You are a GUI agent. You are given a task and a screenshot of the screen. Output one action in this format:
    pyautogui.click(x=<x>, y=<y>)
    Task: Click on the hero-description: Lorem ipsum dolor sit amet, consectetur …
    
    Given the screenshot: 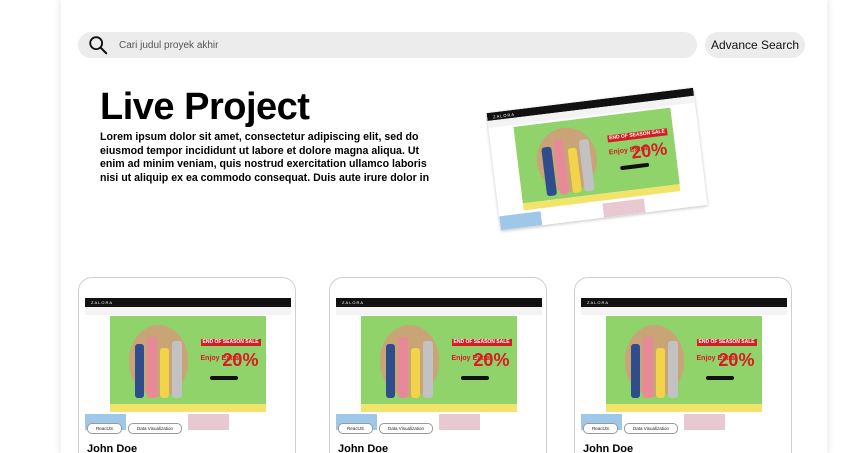 What is the action you would take?
    pyautogui.click(x=265, y=157)
    